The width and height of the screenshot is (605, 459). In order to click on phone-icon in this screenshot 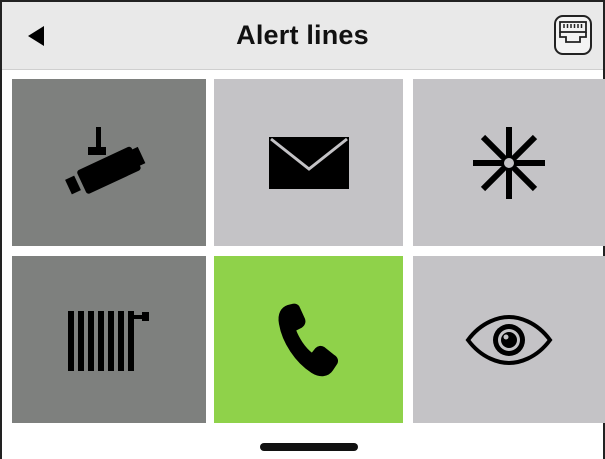, I will do `click(308, 339)`.